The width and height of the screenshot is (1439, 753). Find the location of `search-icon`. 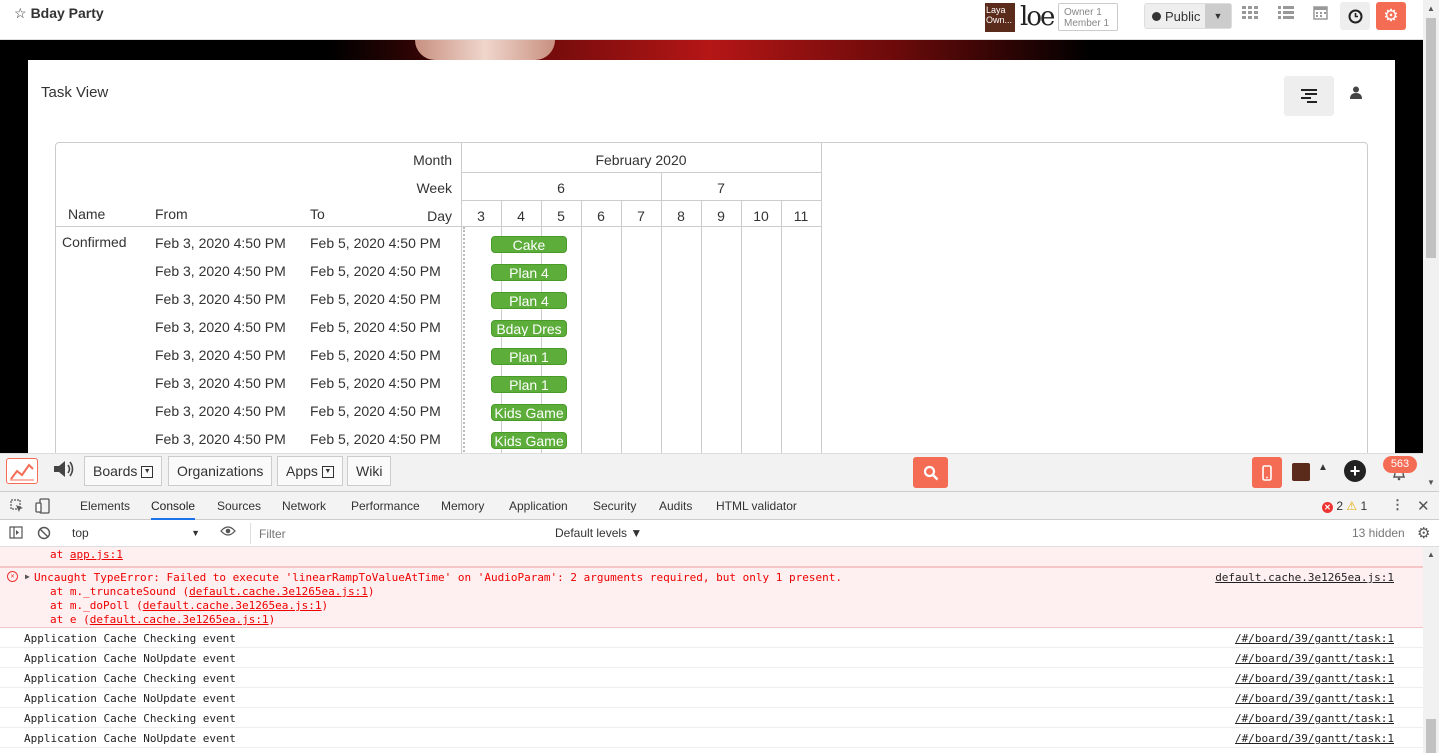

search-icon is located at coordinates (930, 472).